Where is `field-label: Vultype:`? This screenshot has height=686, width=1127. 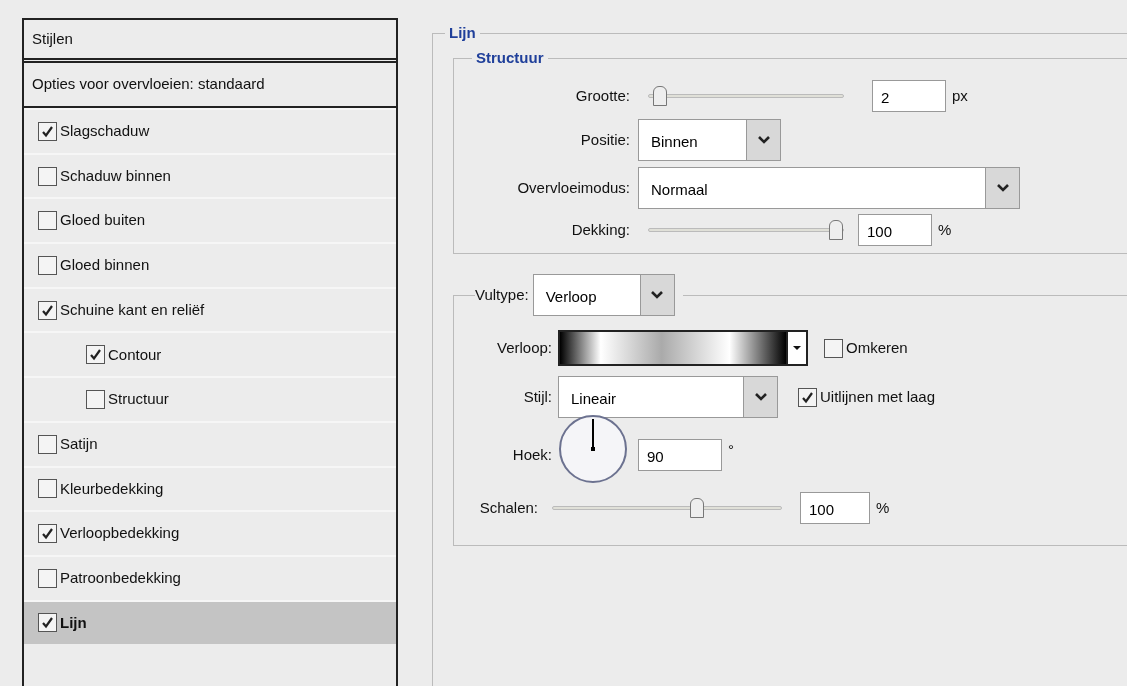
field-label: Vultype: is located at coordinates (502, 294).